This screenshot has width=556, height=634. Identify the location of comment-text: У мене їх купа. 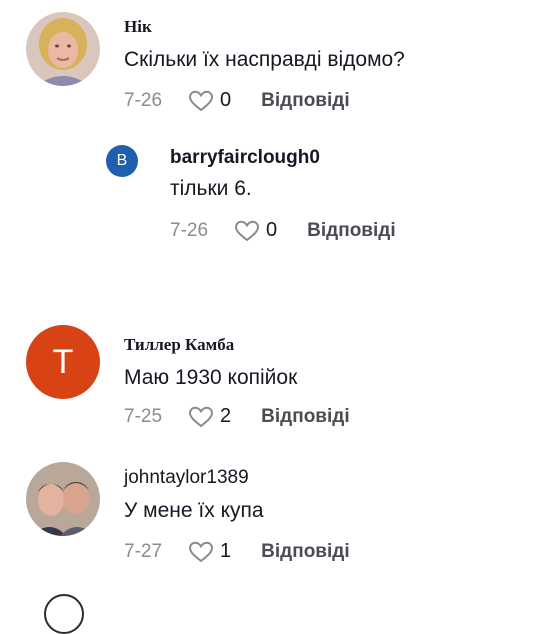
(194, 510).